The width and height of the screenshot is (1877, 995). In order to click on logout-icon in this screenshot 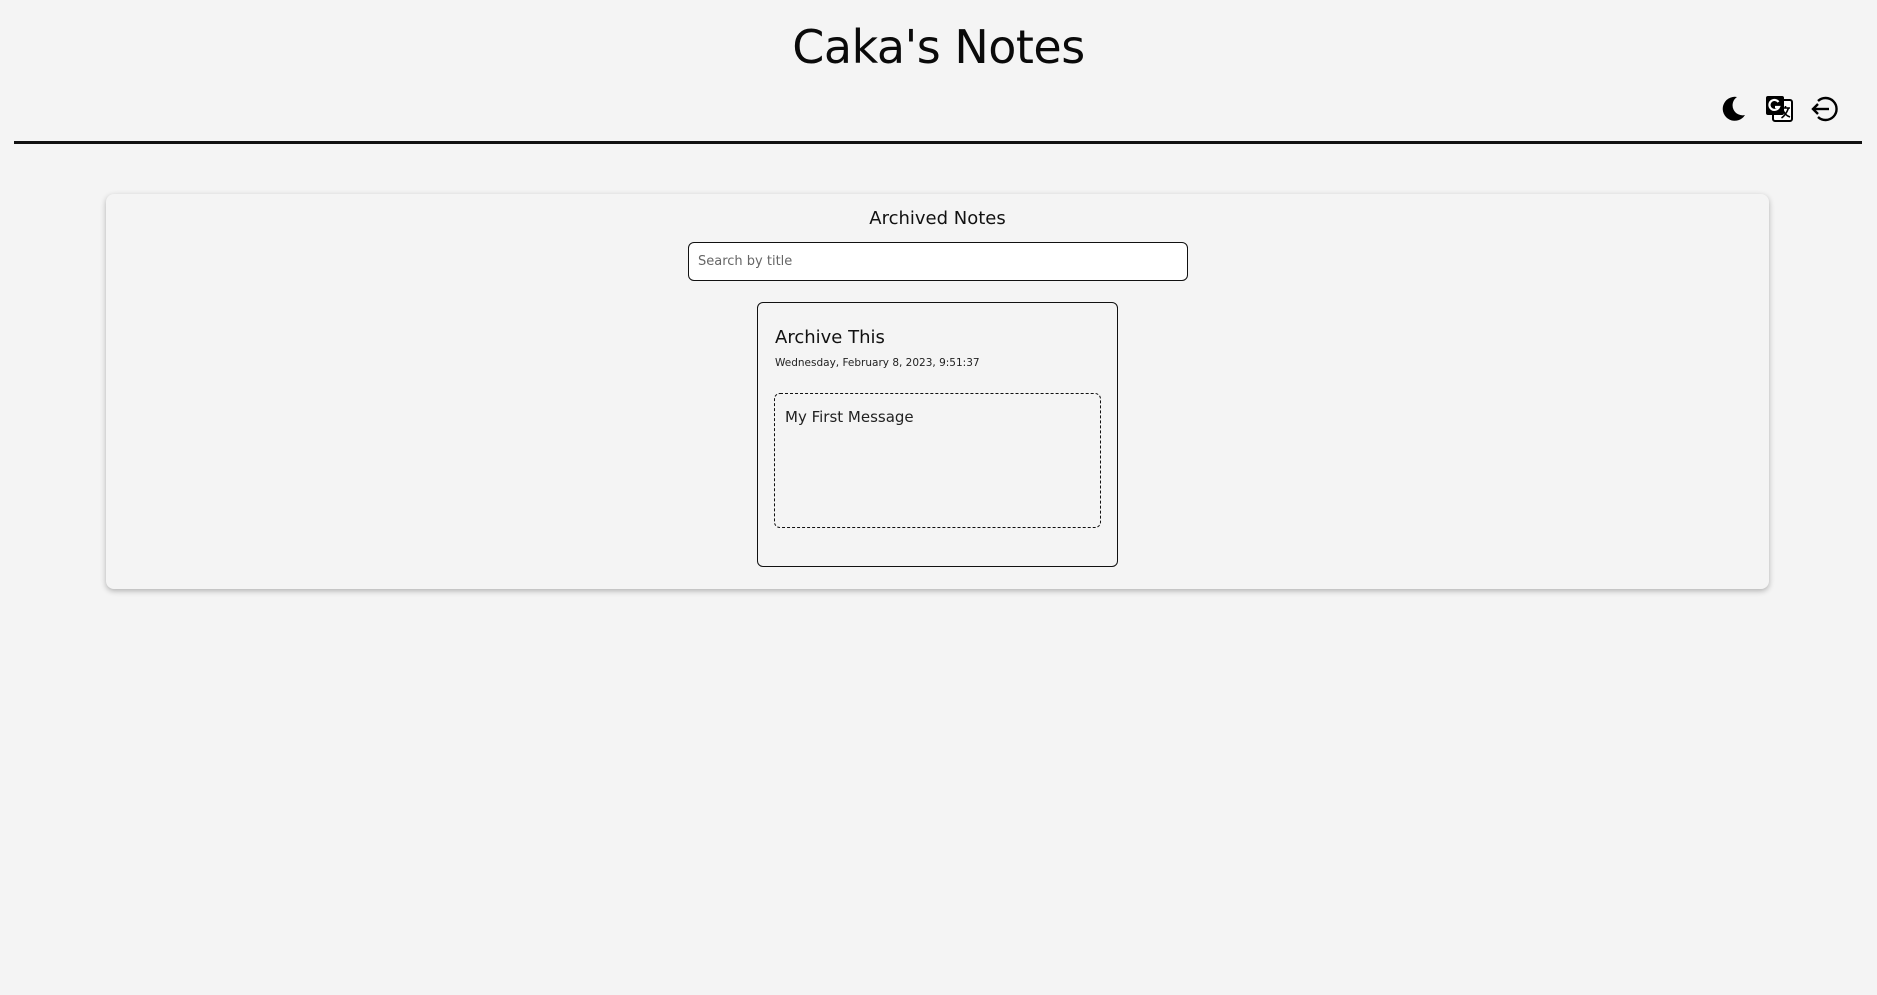, I will do `click(1824, 109)`.